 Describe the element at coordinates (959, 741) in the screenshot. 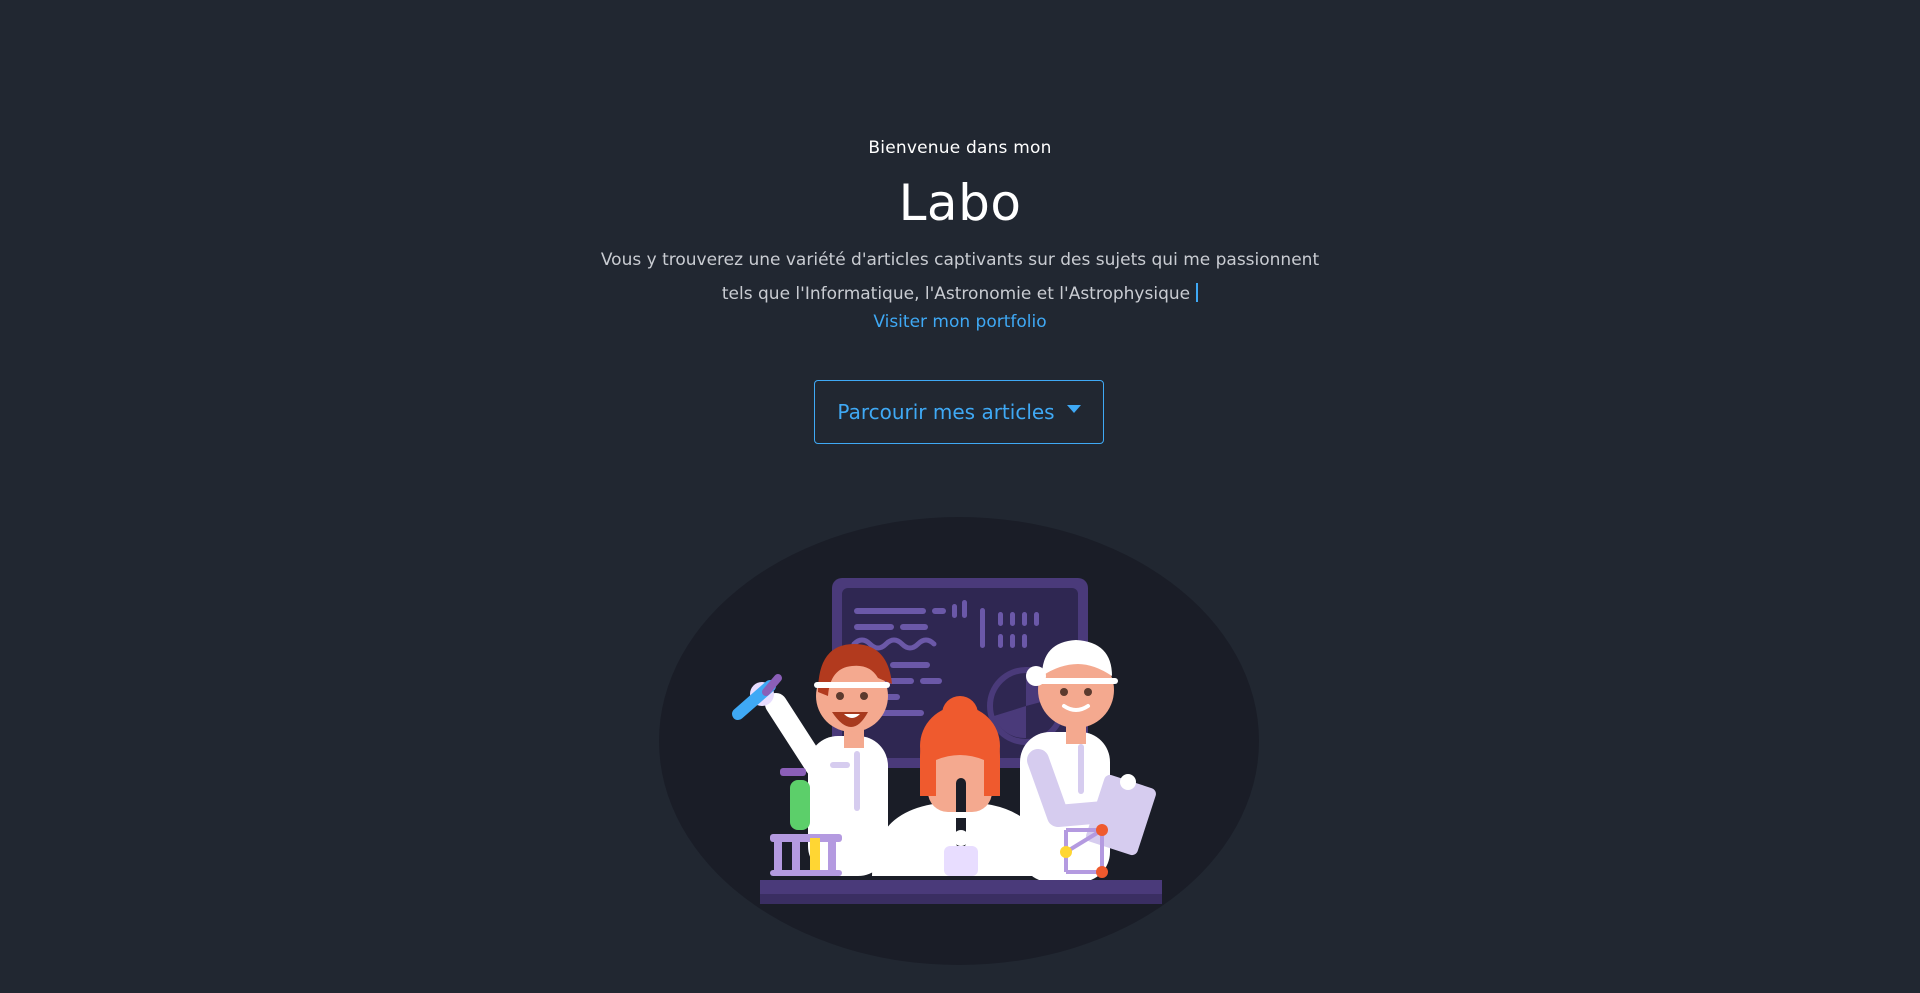

I see `lab-illustration` at that location.